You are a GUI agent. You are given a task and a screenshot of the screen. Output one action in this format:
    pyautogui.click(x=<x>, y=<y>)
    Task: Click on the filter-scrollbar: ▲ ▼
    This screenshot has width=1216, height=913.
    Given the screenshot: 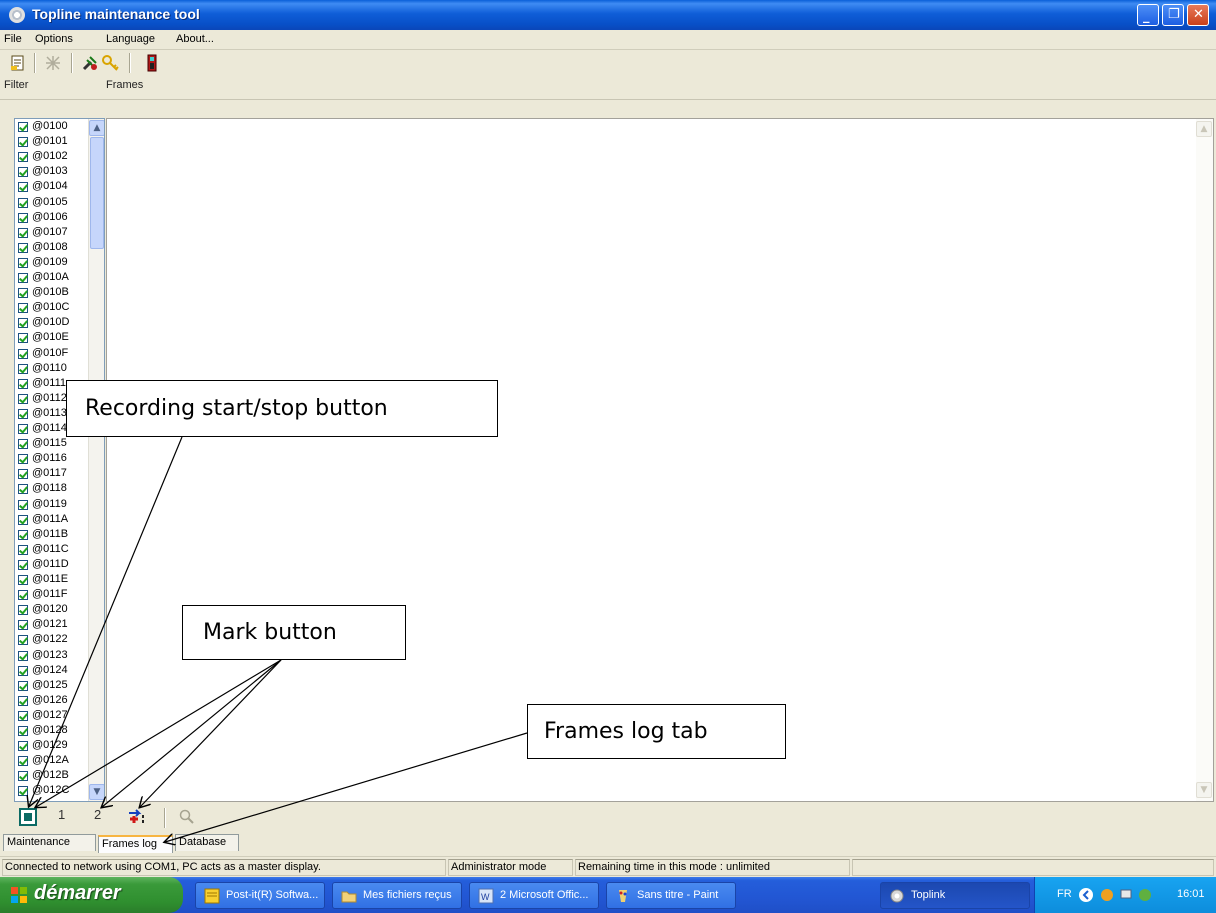 What is the action you would take?
    pyautogui.click(x=96, y=460)
    